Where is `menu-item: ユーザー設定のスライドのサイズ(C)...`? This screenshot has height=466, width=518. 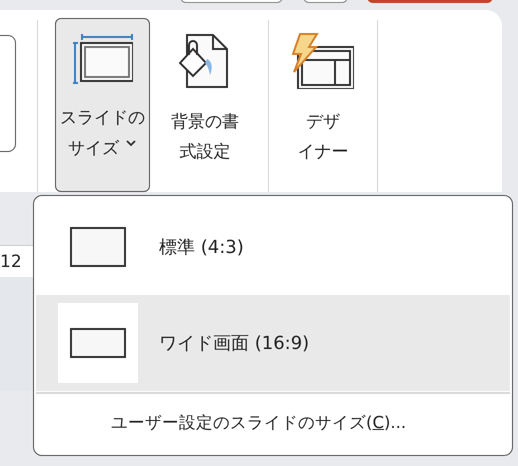
menu-item: ユーザー設定のスライドのサイズ(C)... is located at coordinates (258, 422).